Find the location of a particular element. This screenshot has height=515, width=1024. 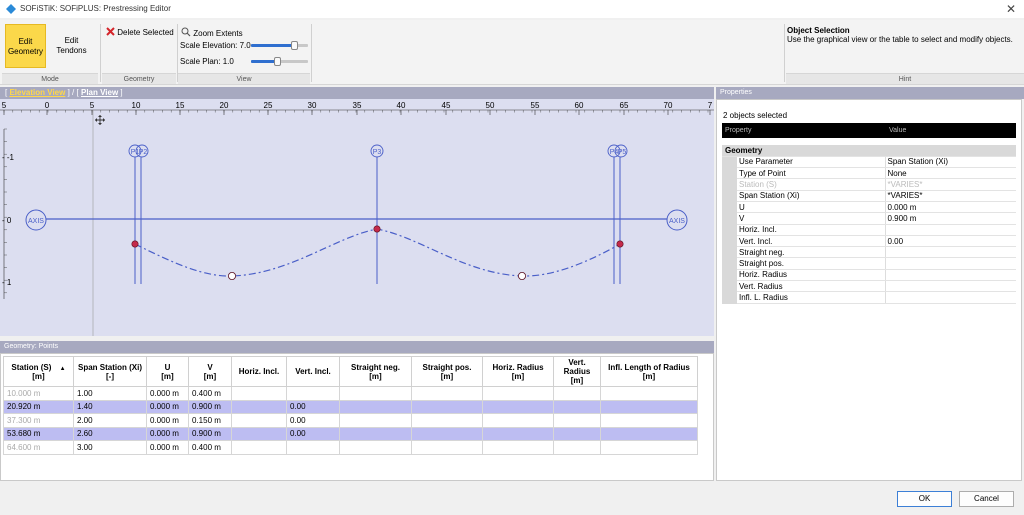

property-value: 0.900 m is located at coordinates (950, 218).